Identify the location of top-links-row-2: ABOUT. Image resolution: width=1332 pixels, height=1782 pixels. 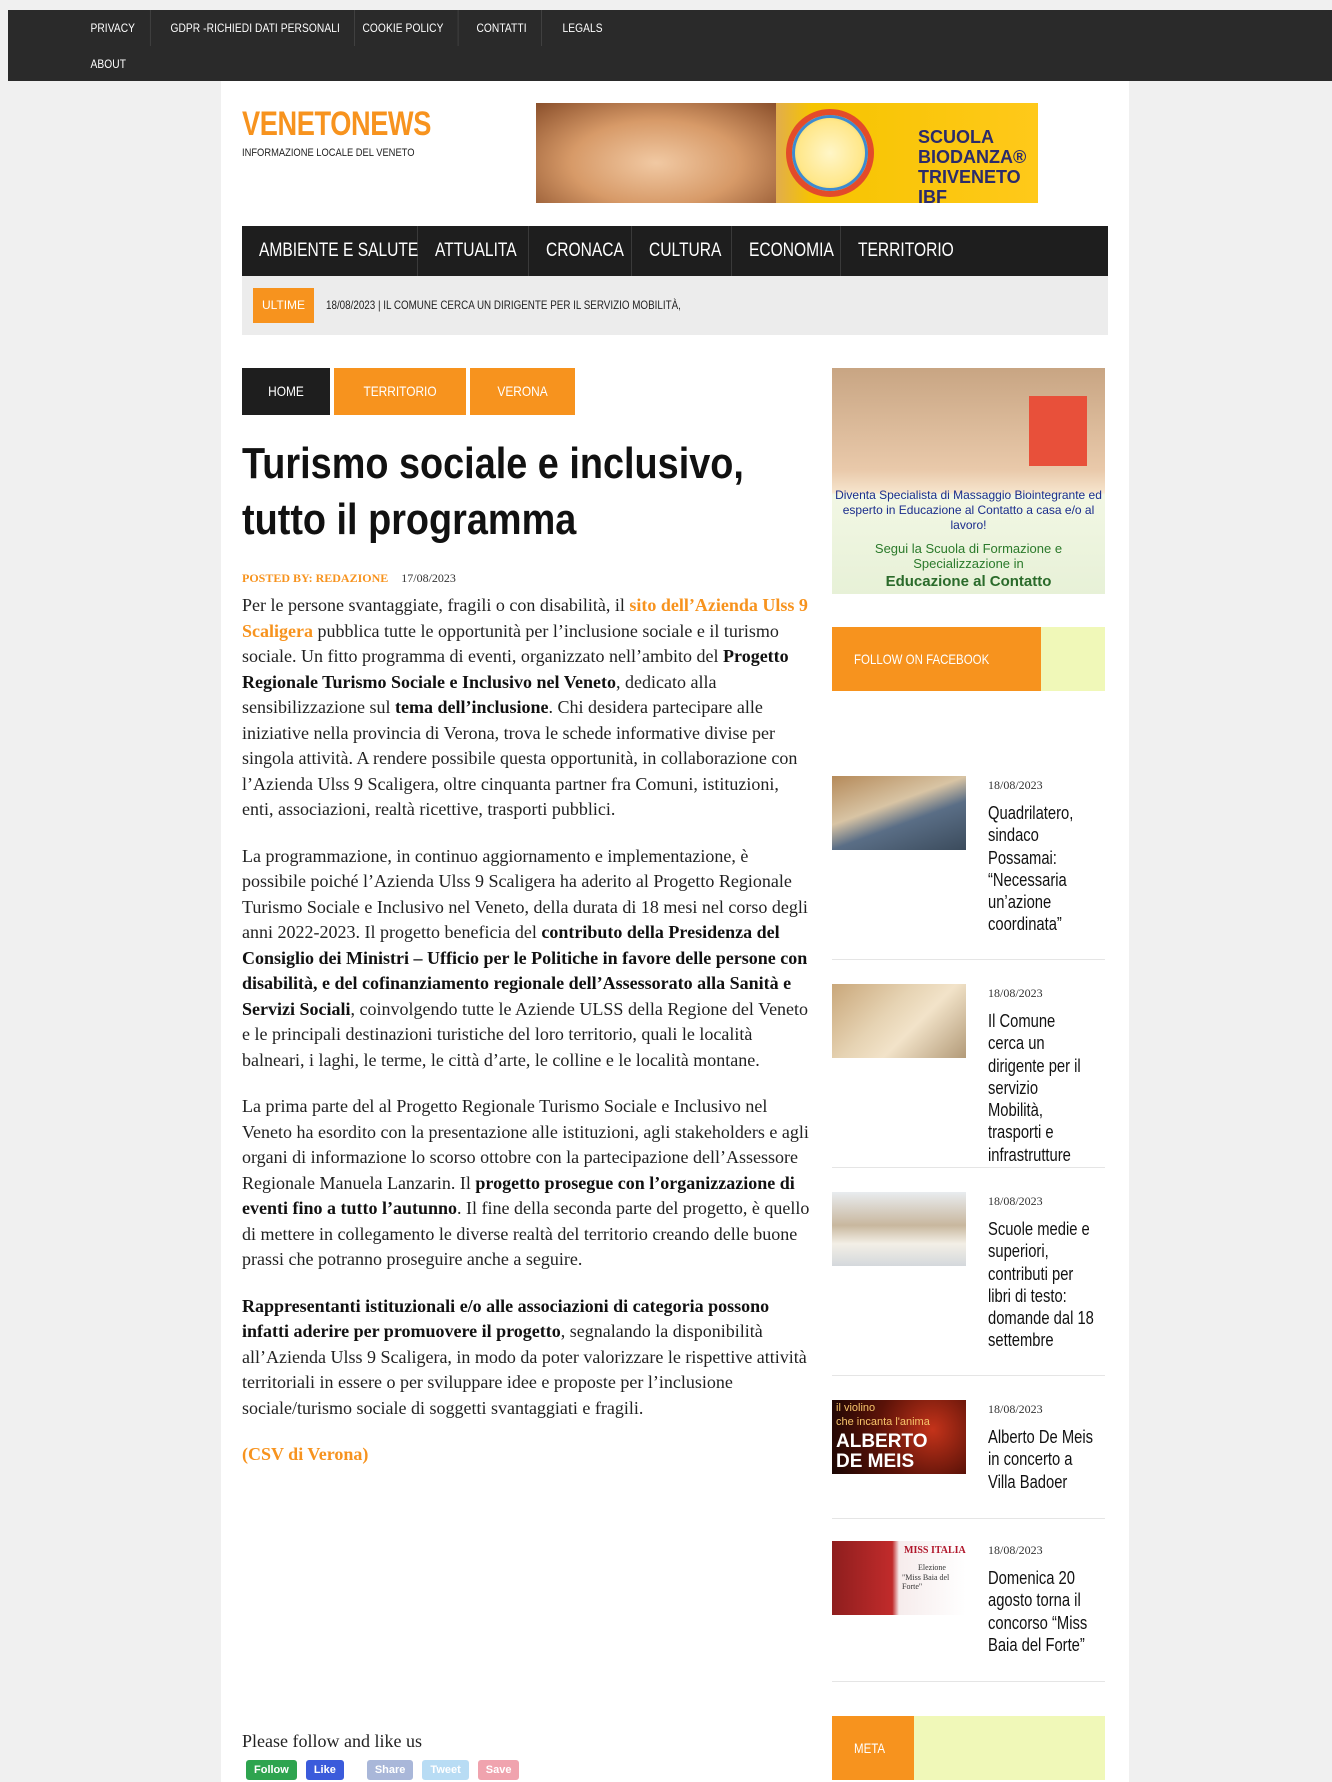
(114, 63).